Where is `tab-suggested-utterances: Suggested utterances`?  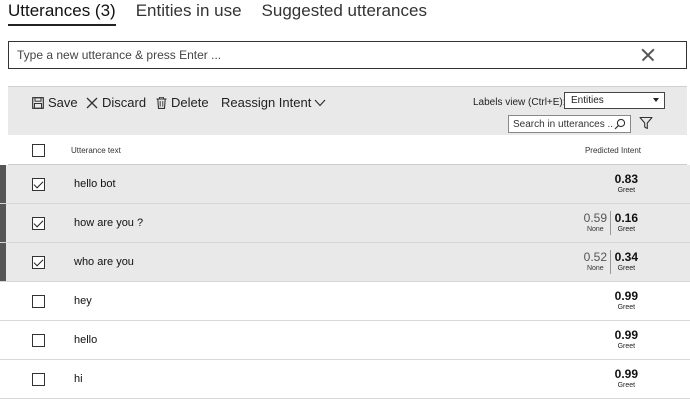
tab-suggested-utterances: Suggested utterances is located at coordinates (344, 13).